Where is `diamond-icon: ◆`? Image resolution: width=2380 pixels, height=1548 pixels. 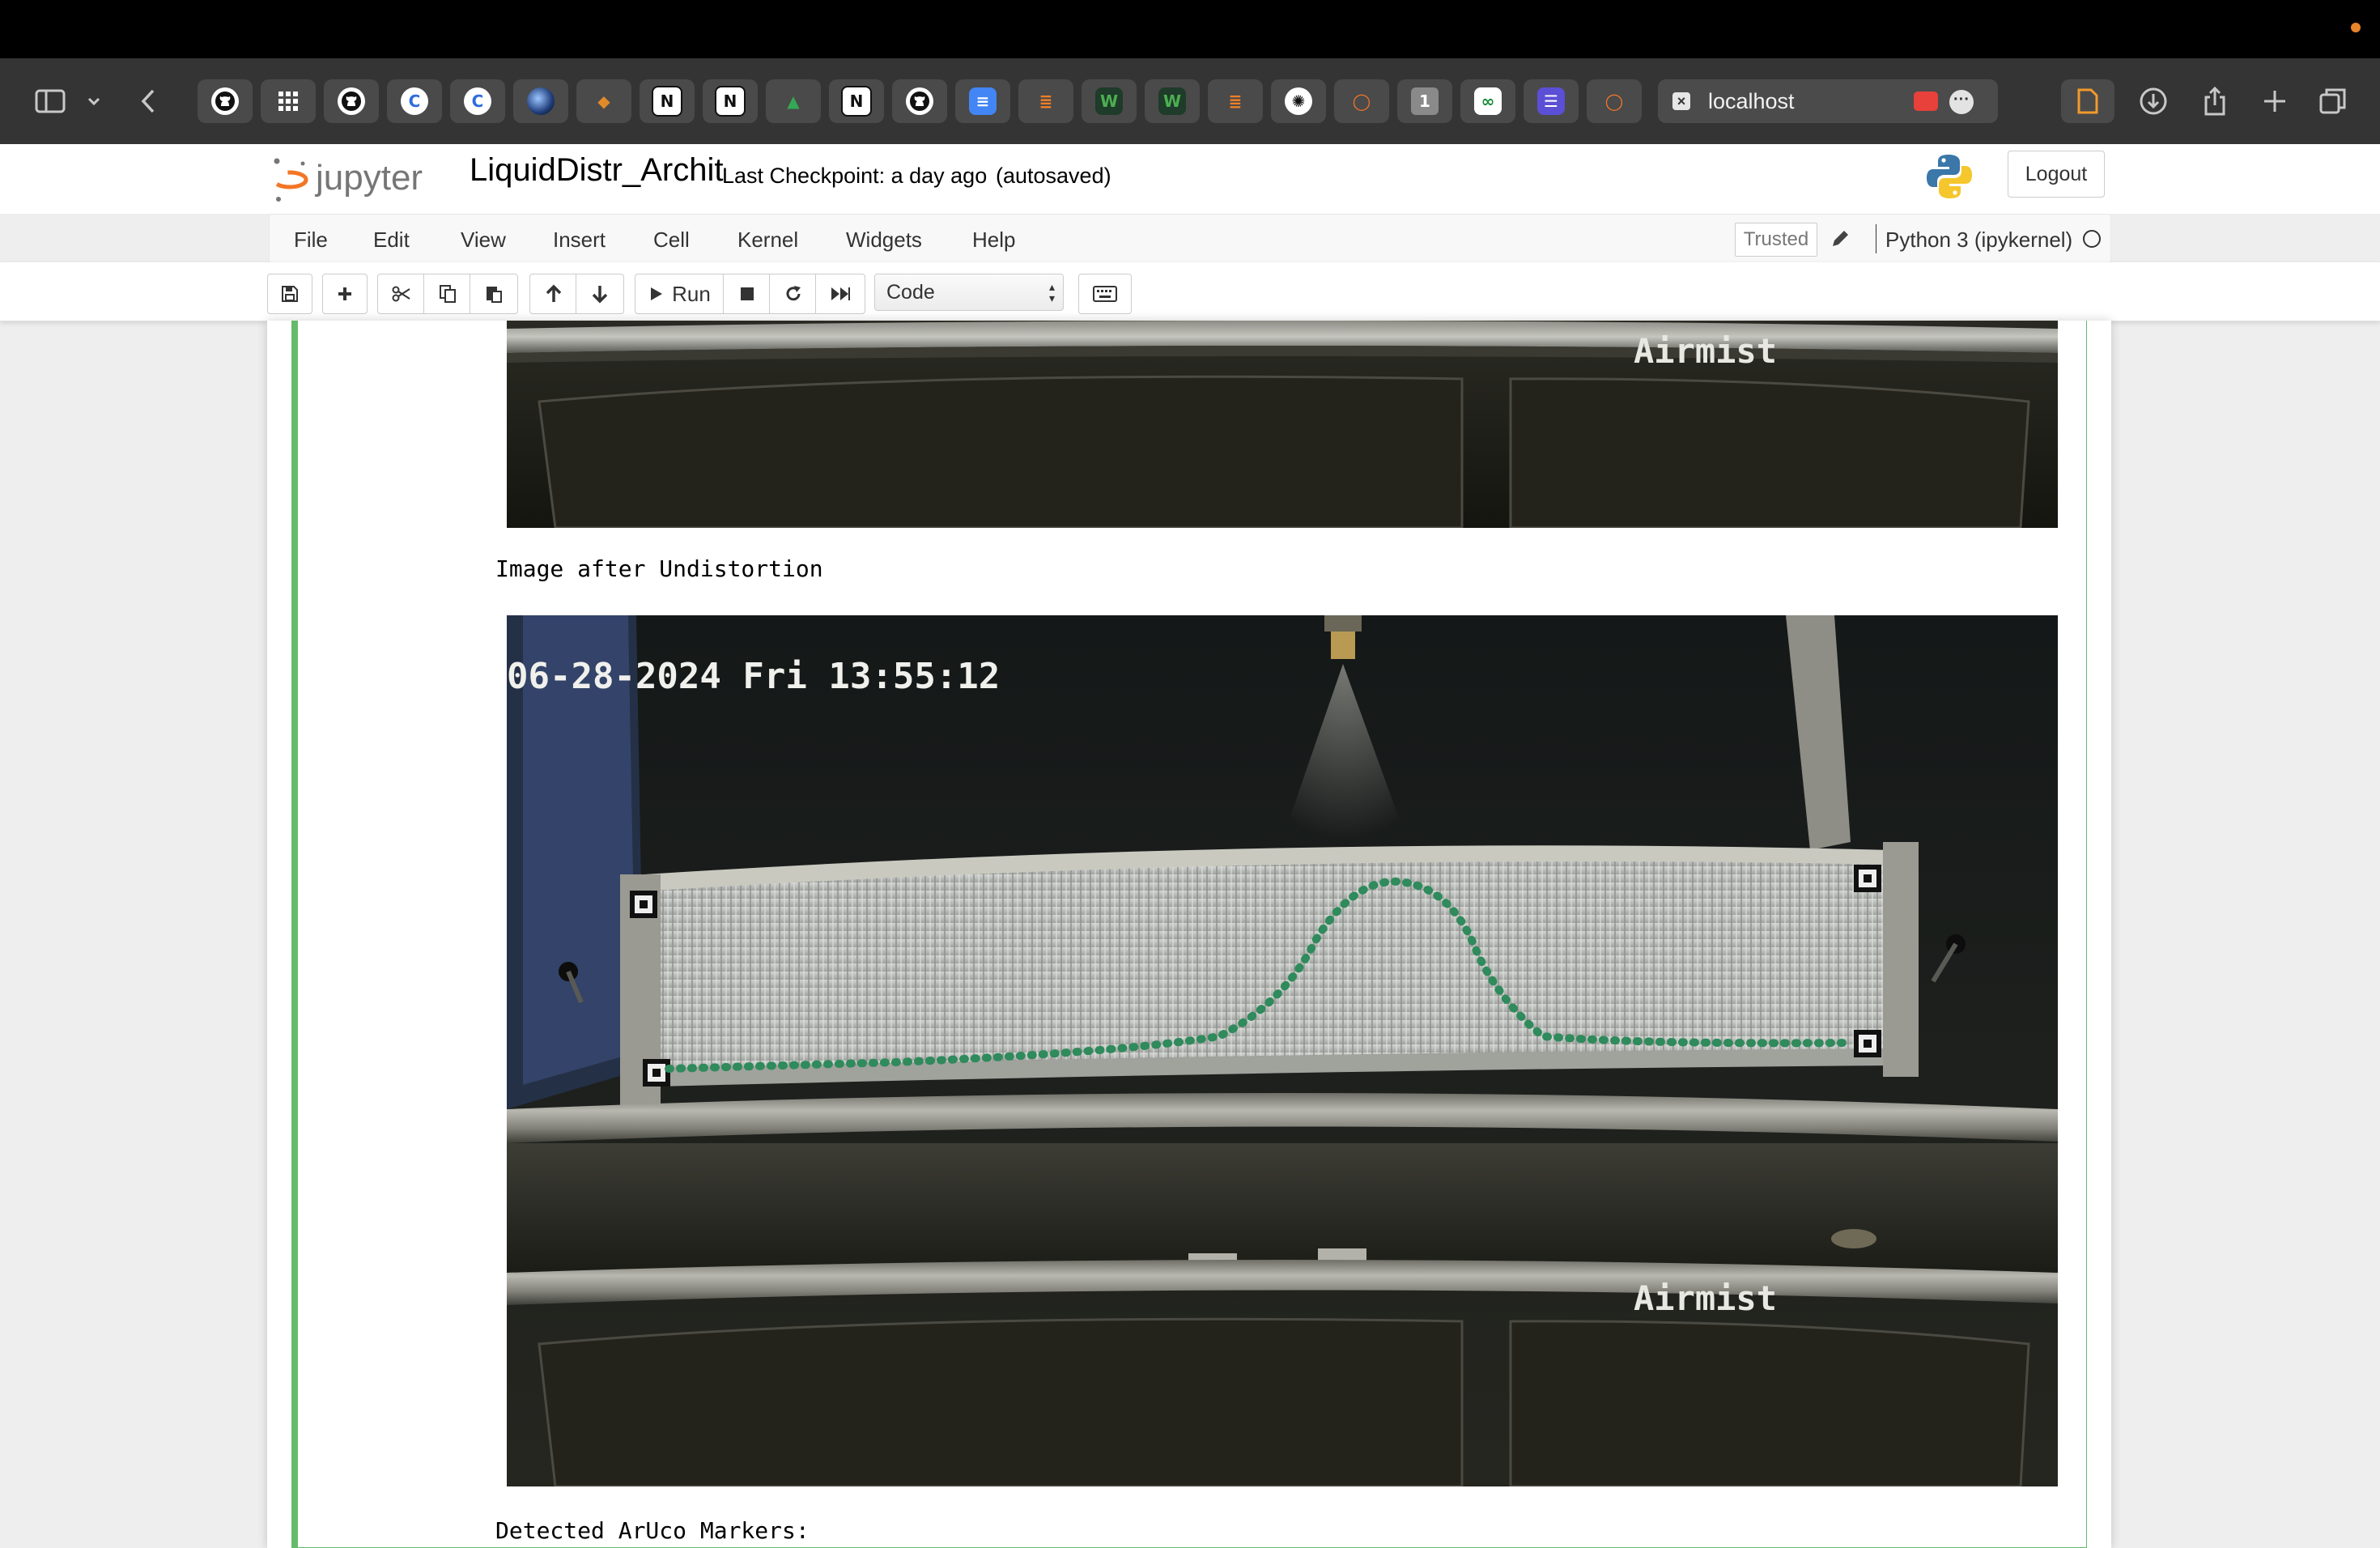 diamond-icon: ◆ is located at coordinates (603, 101).